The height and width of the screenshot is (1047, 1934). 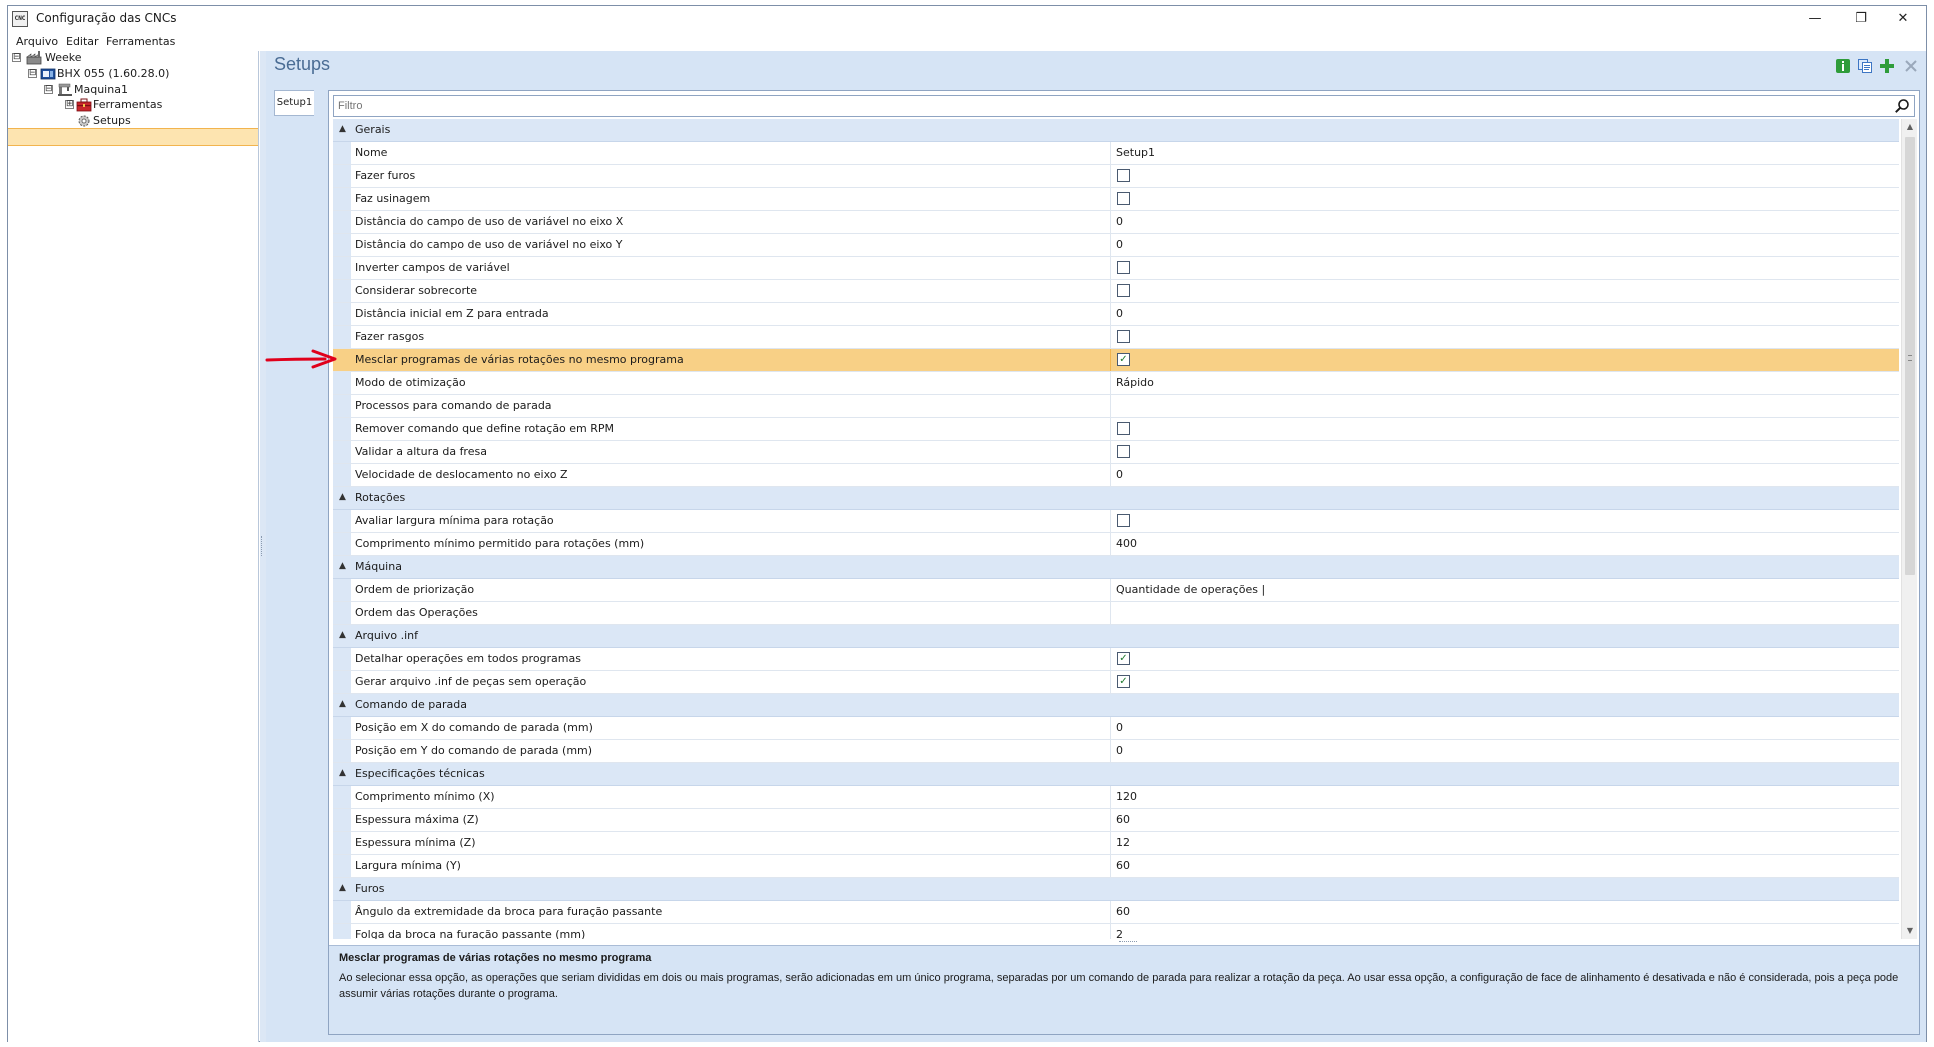 I want to click on property-row: Espessura mínima (Z) 12, so click(x=1116, y=843).